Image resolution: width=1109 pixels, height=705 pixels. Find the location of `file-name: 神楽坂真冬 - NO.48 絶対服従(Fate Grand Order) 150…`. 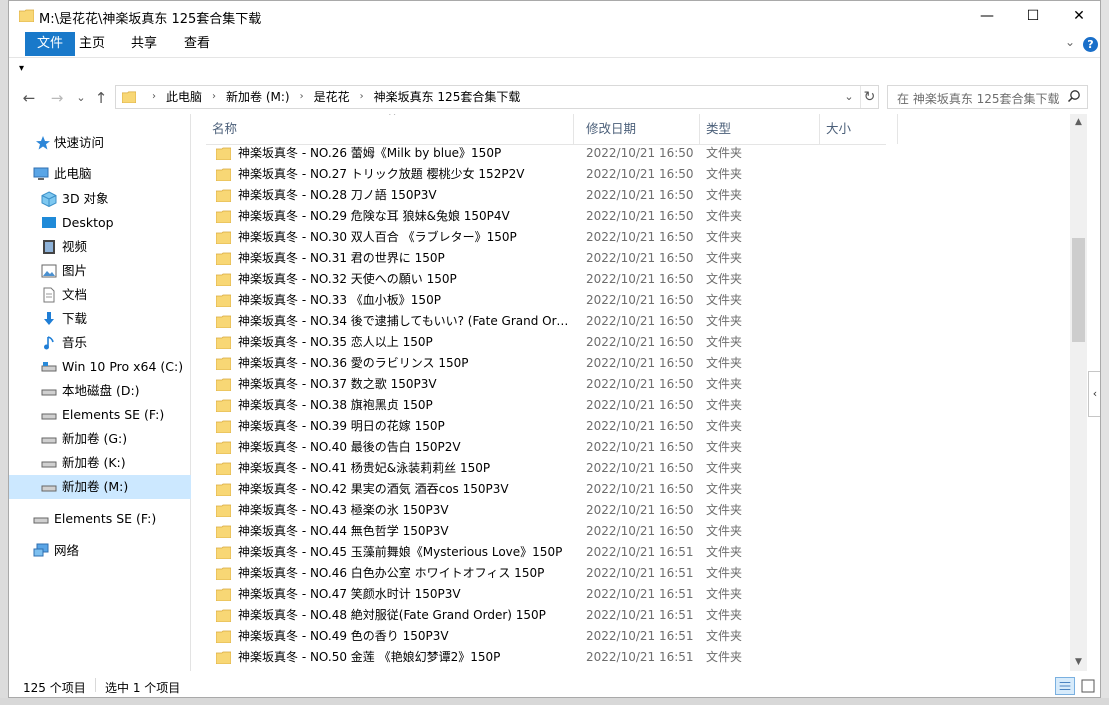

file-name: 神楽坂真冬 - NO.48 絶対服従(Fate Grand Order) 150… is located at coordinates (406, 615).